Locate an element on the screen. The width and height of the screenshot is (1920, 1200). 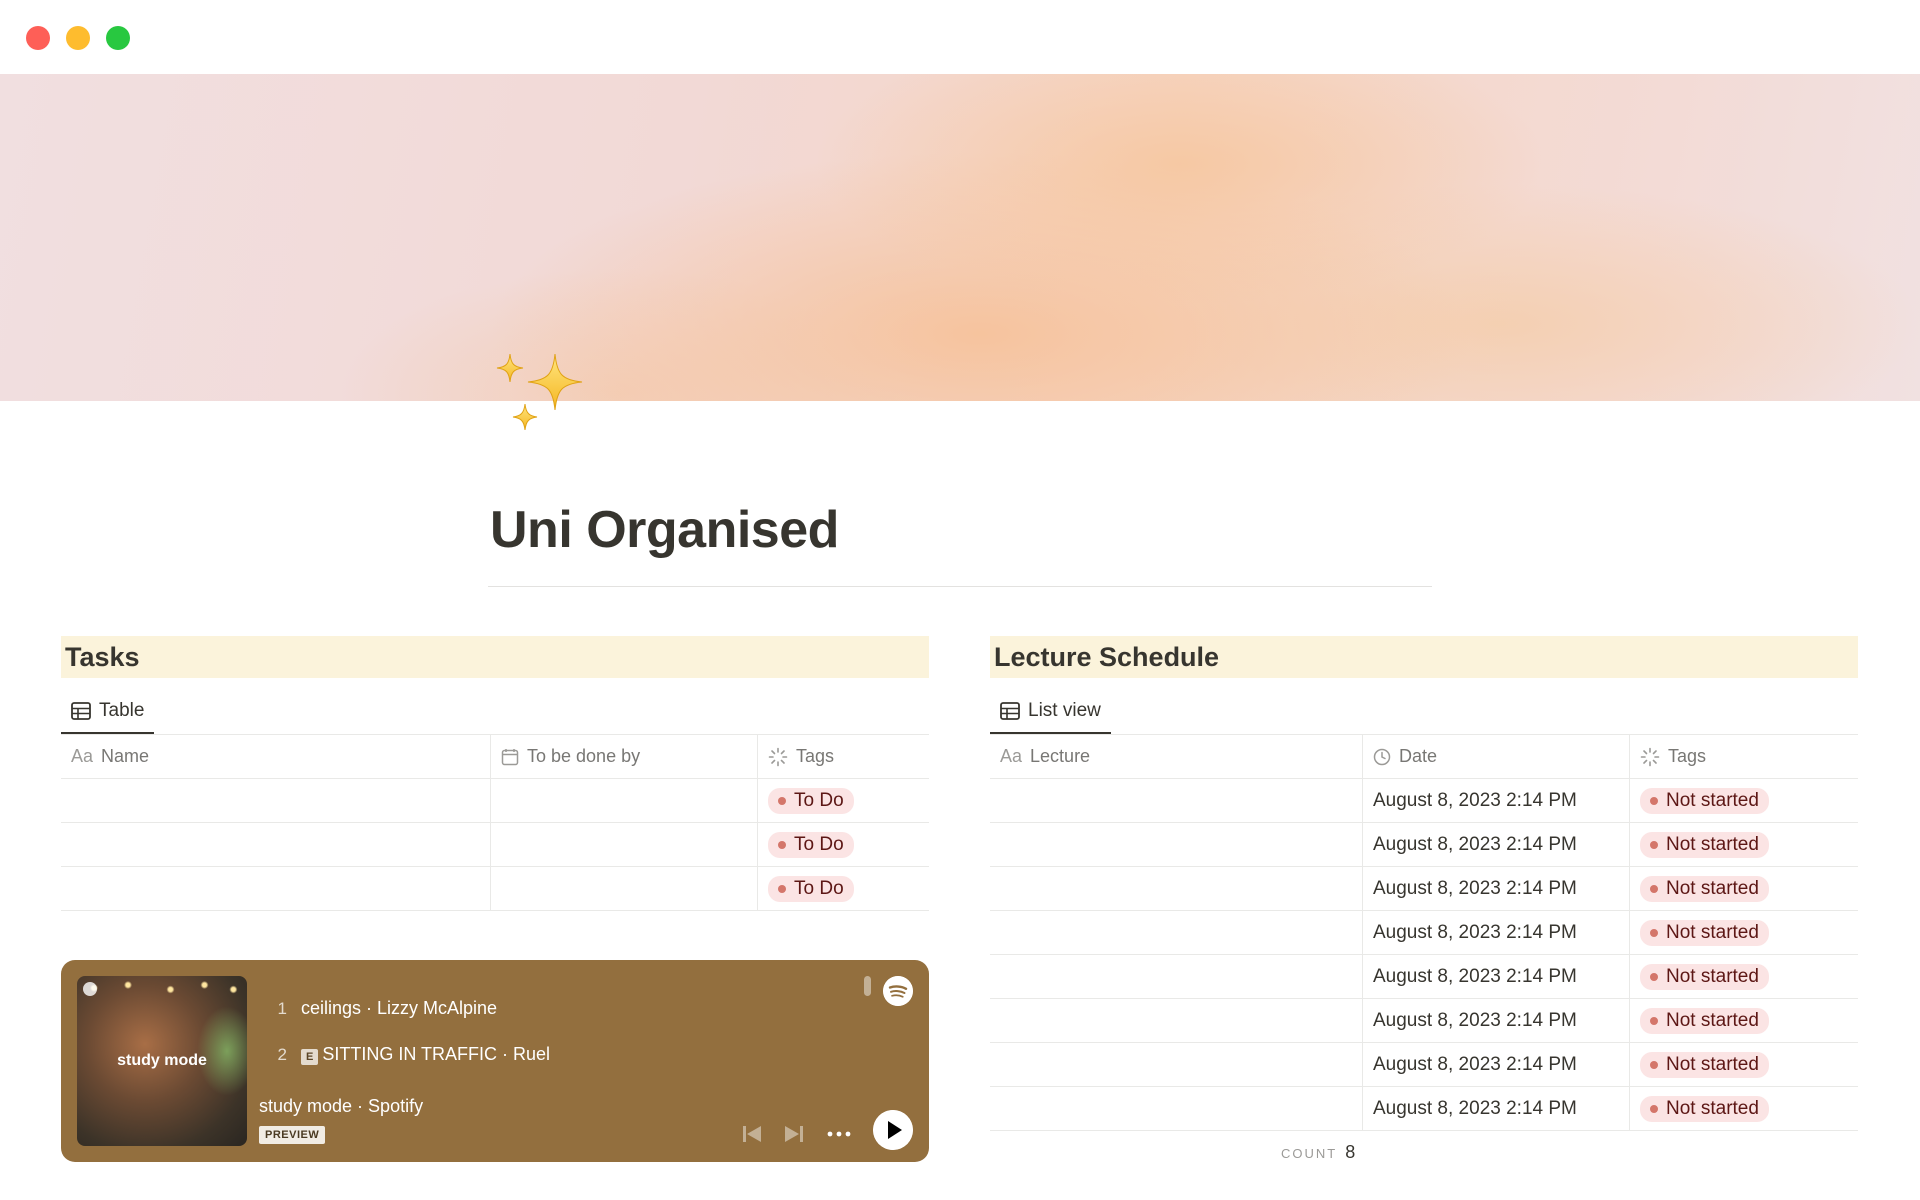
minimize-window-button is located at coordinates (78, 38).